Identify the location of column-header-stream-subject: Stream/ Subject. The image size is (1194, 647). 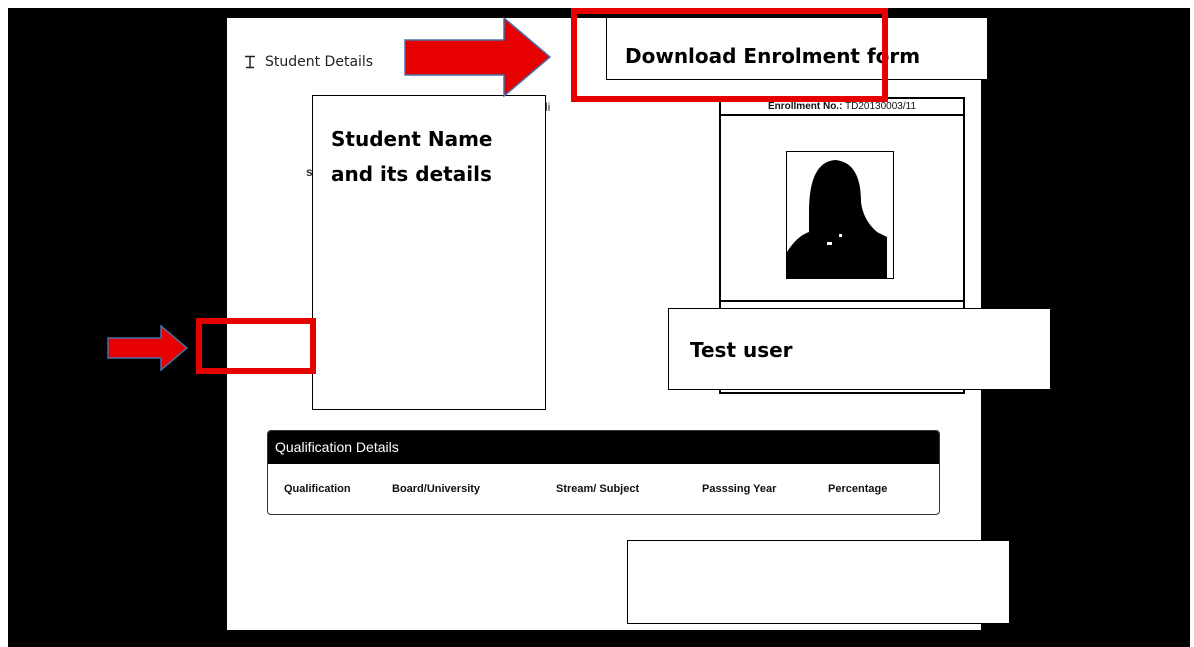
(598, 489).